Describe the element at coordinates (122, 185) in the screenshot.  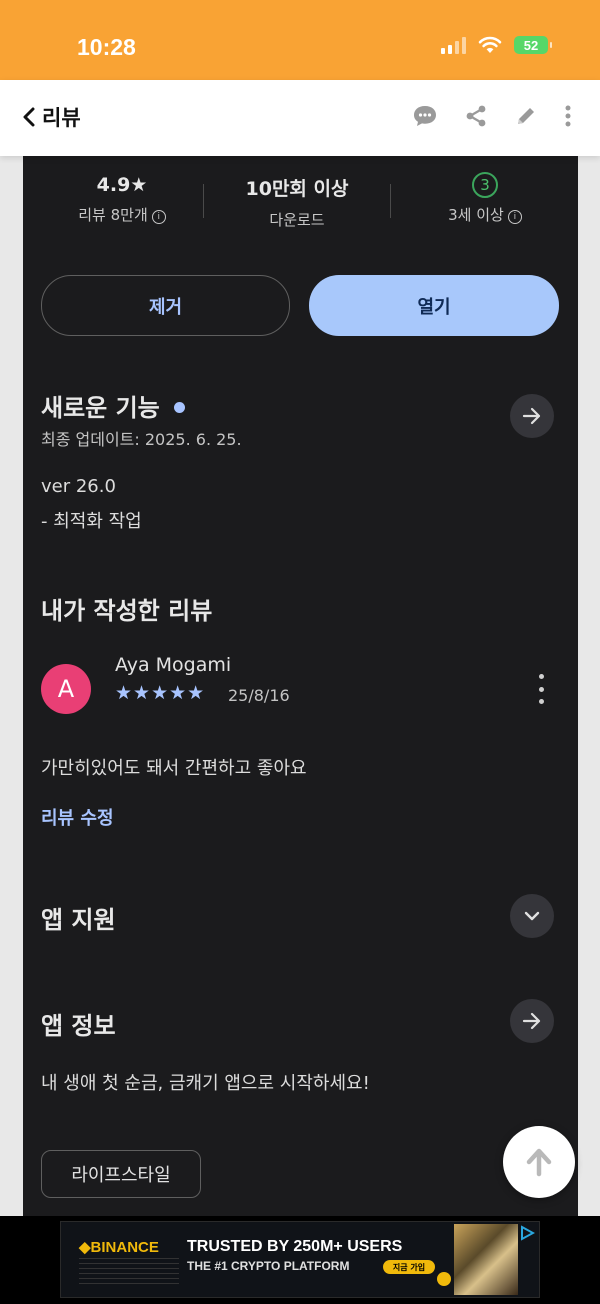
I see `rating-value: 4.9★` at that location.